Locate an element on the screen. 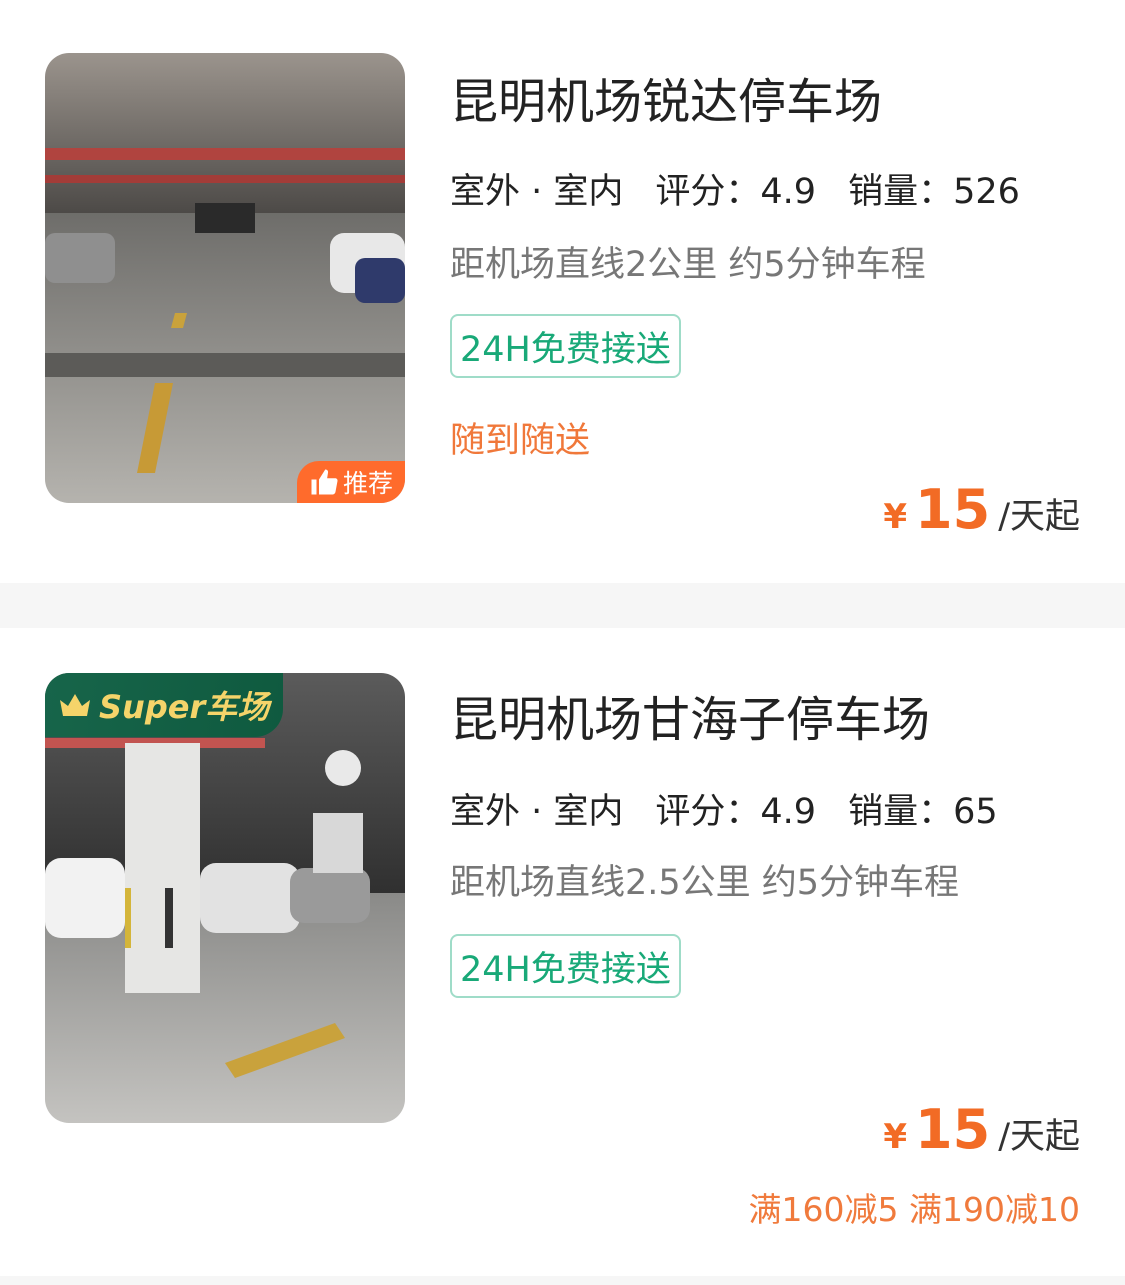 The width and height of the screenshot is (1125, 1285). super-parking-badge: Super车场 is located at coordinates (164, 705).